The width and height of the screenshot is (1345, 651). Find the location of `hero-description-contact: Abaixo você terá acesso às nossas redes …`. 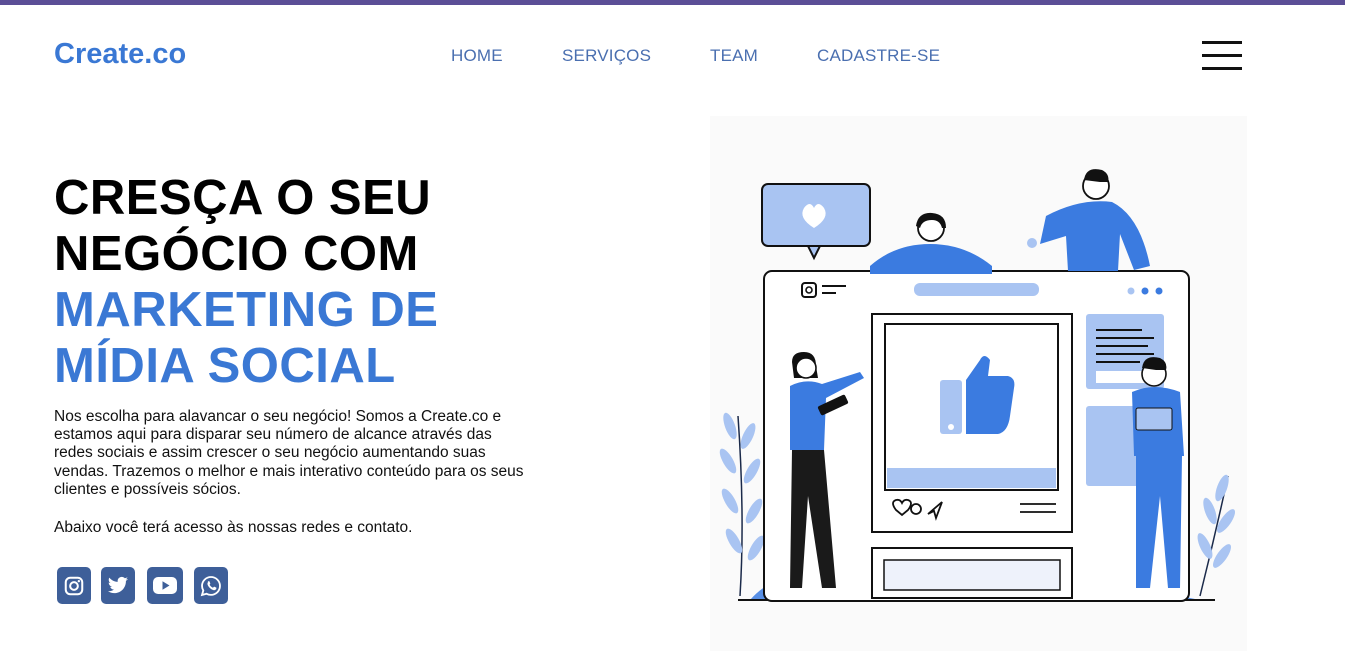

hero-description-contact: Abaixo você terá acesso às nossas redes … is located at coordinates (233, 527).